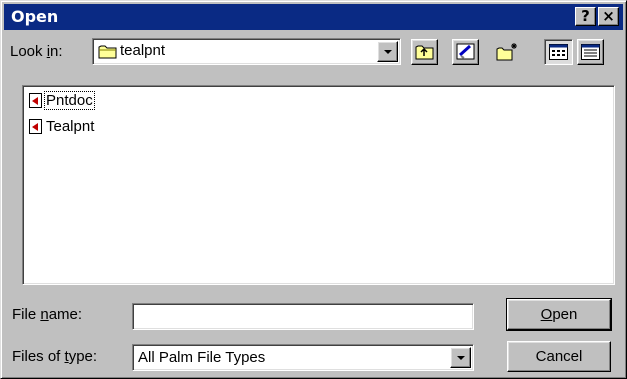  What do you see at coordinates (202, 357) in the screenshot?
I see `files-of-type-value: All Palm File Types` at bounding box center [202, 357].